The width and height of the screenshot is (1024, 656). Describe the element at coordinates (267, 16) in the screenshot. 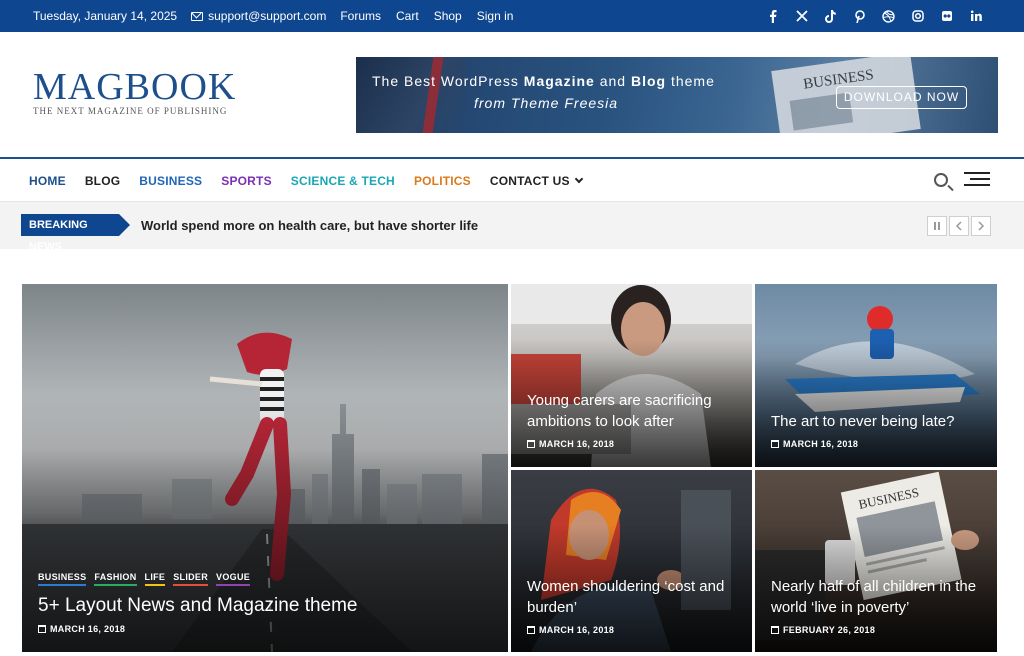

I see `support-email-text: support@support.com` at that location.